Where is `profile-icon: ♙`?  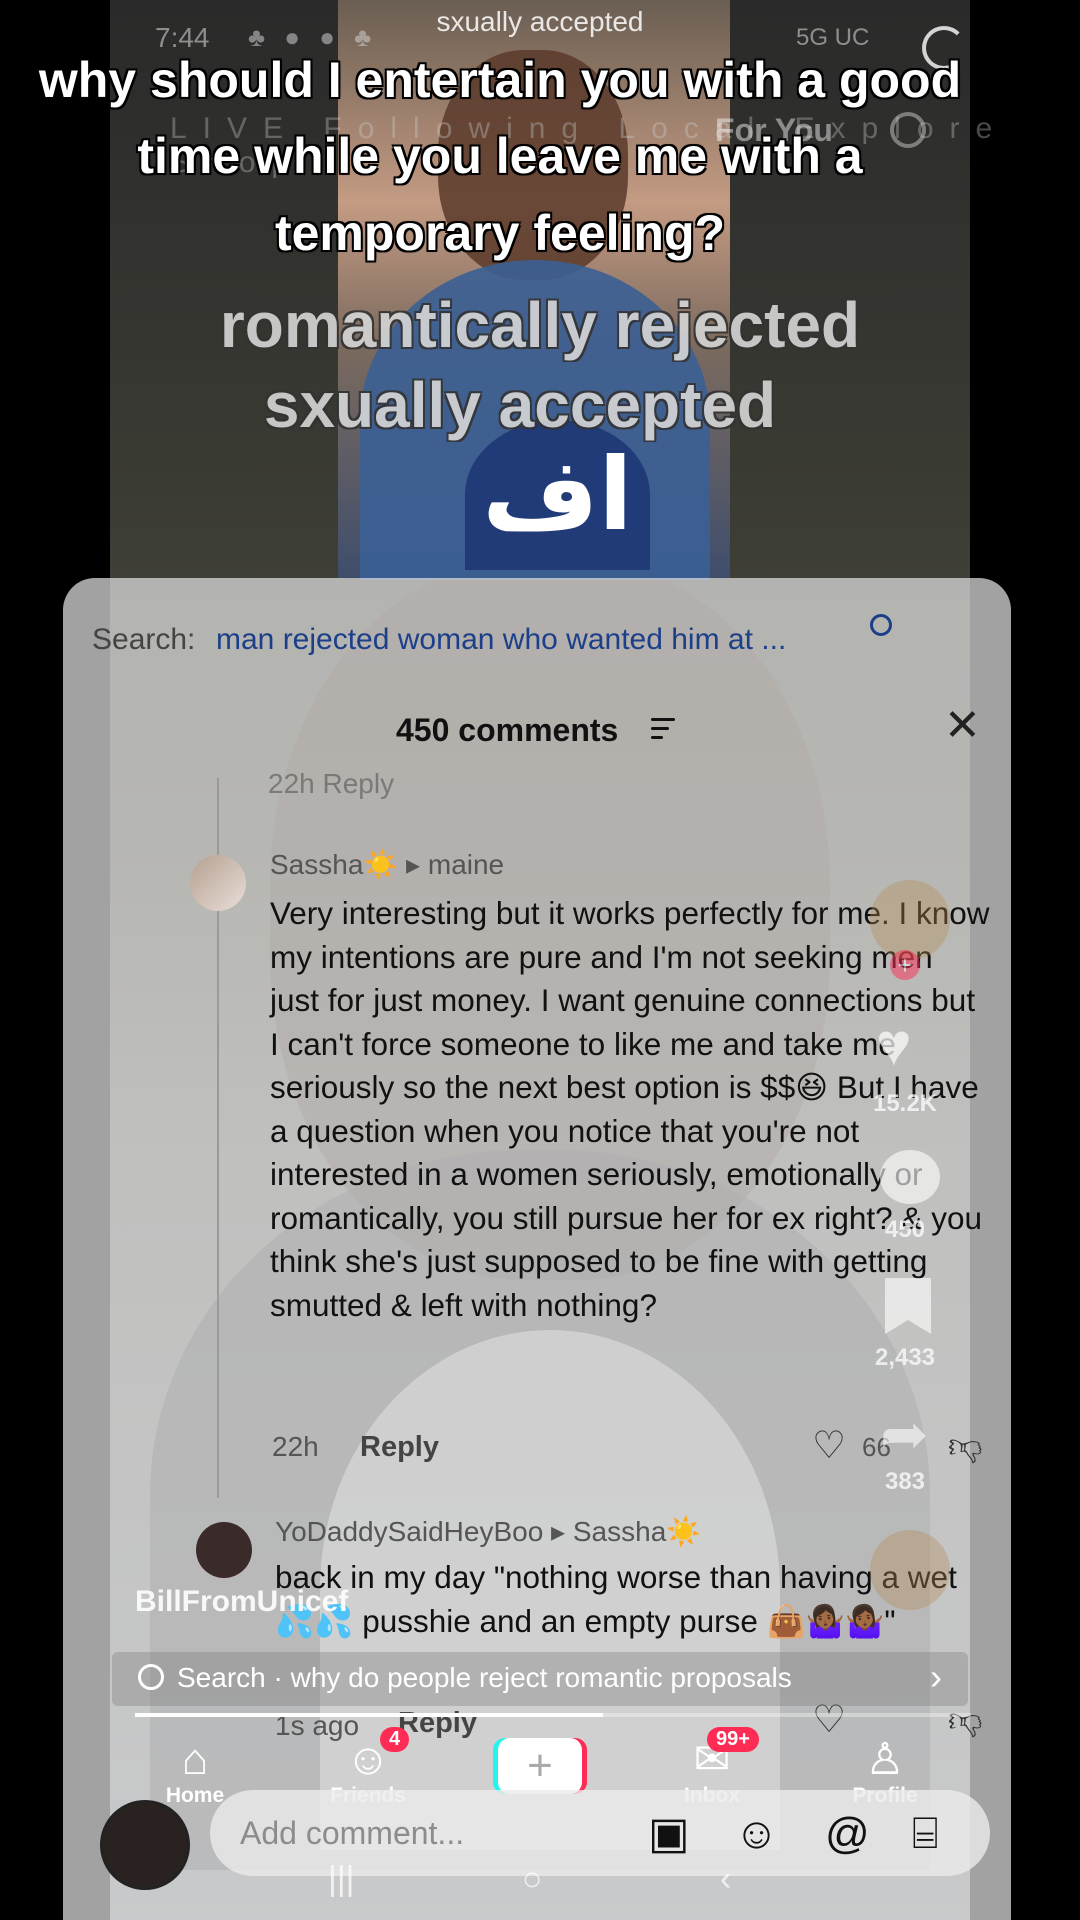 profile-icon: ♙ is located at coordinates (885, 1759).